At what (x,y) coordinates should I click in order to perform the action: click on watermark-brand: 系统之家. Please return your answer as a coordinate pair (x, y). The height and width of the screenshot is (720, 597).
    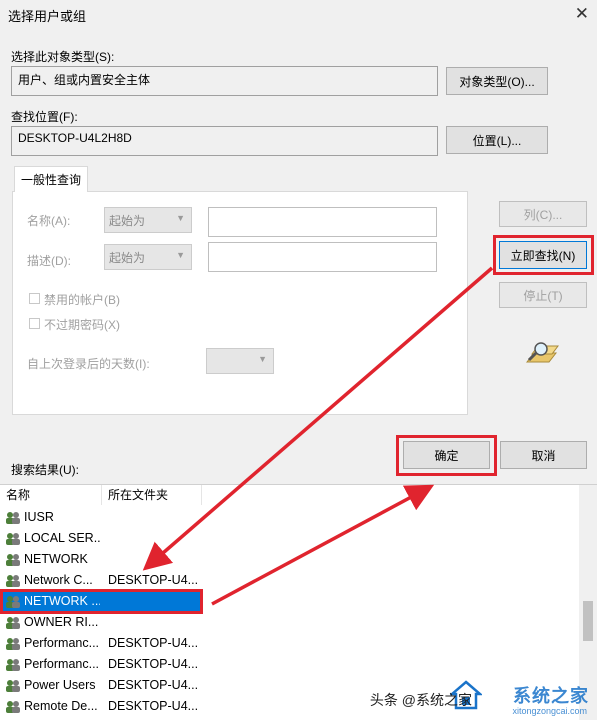
    Looking at the image, I should click on (551, 696).